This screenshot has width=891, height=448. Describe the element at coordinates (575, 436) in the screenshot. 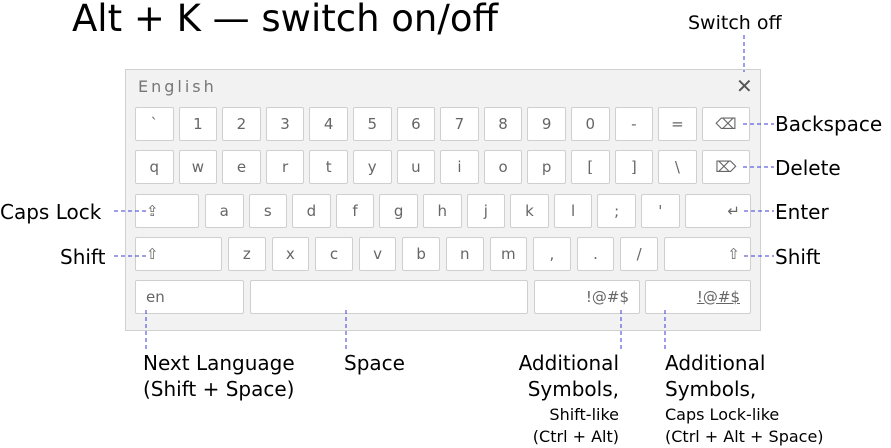

I see `callout-symbols-shift-line4: (Ctrl + Alt)` at that location.